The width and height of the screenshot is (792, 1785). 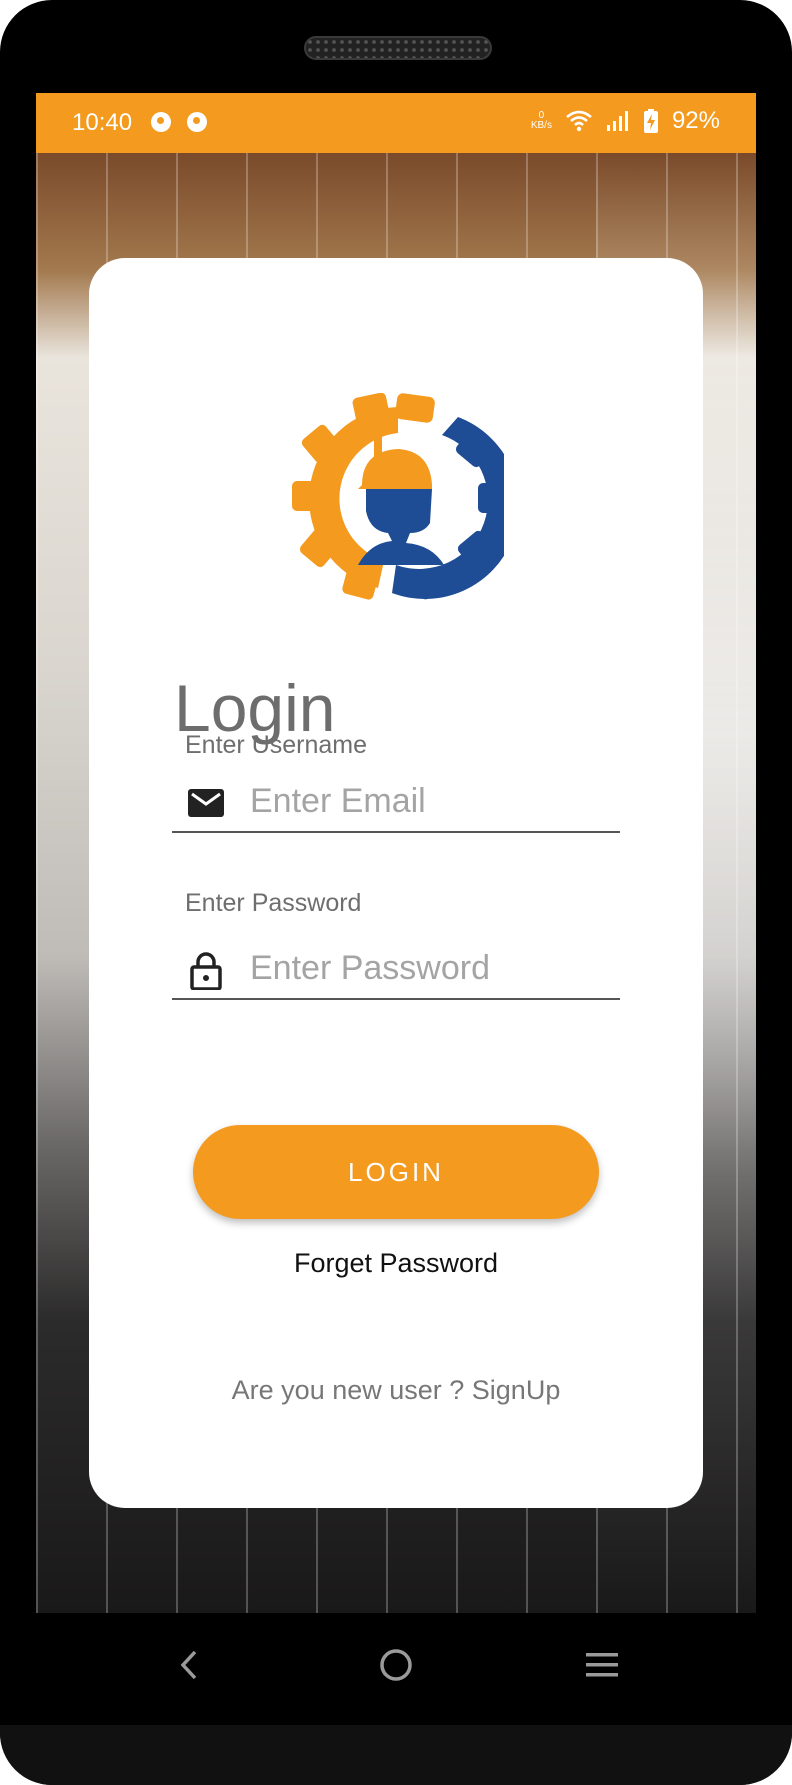 I want to click on wifi-icon, so click(x=579, y=121).